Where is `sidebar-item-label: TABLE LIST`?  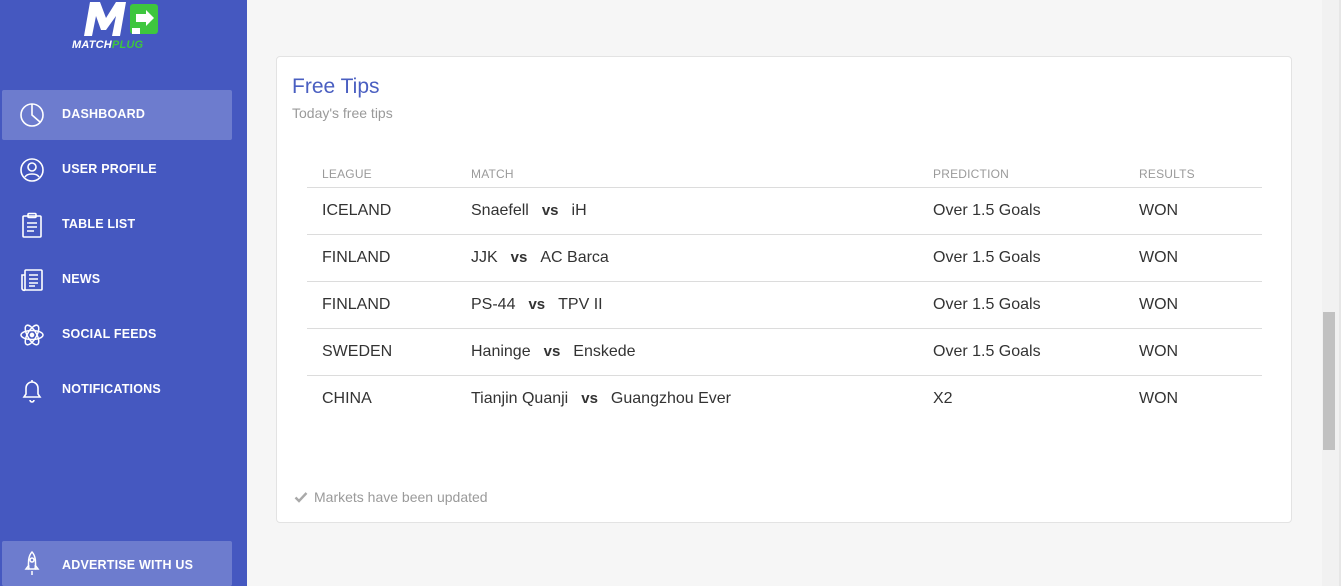 sidebar-item-label: TABLE LIST is located at coordinates (99, 224).